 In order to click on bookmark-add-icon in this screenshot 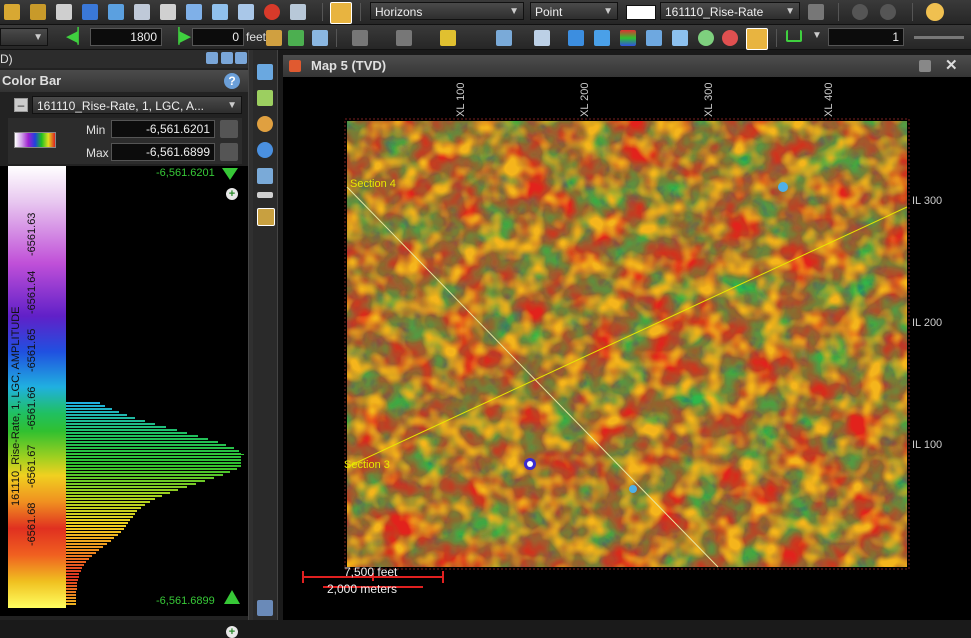, I will do `click(404, 38)`.